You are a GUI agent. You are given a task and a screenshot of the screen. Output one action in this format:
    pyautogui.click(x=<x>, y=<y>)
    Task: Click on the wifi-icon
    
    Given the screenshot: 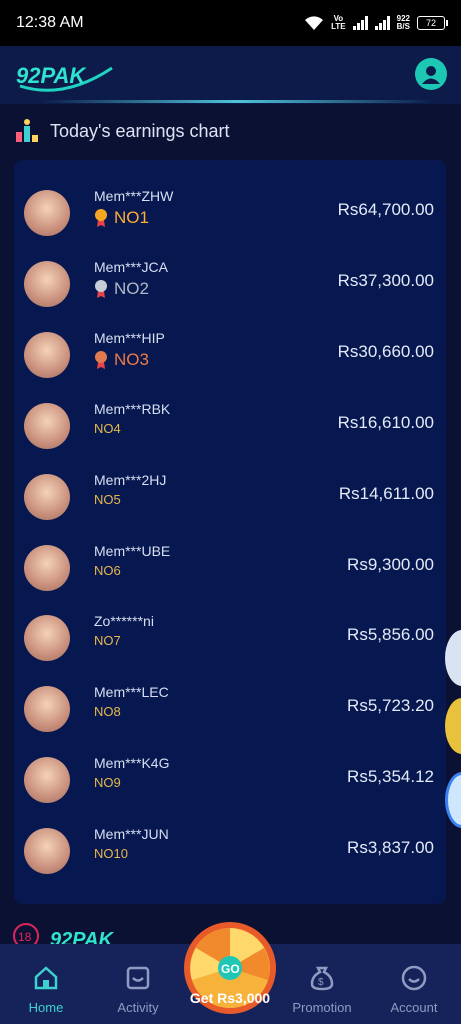 What is the action you would take?
    pyautogui.click(x=314, y=23)
    